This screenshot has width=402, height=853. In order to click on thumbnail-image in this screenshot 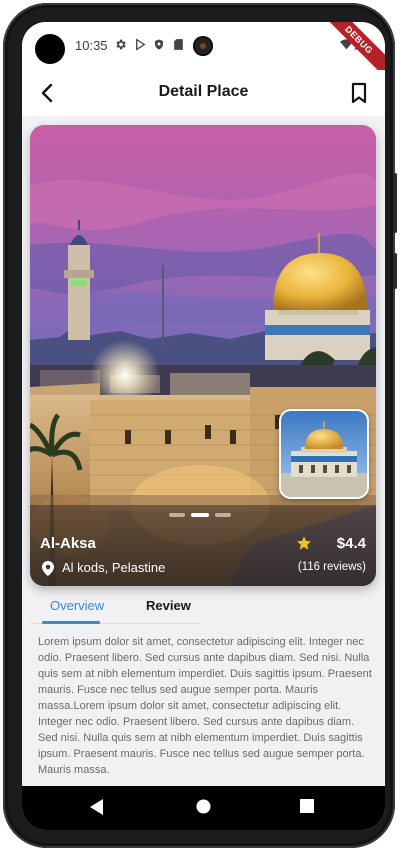, I will do `click(324, 454)`.